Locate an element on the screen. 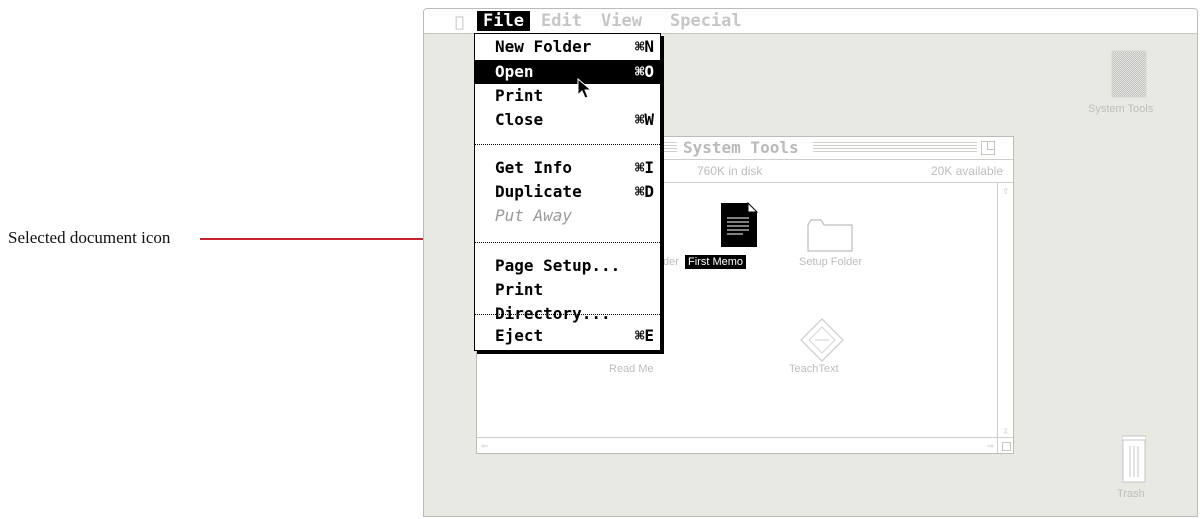  disk-usage: 760K in disk is located at coordinates (730, 171).